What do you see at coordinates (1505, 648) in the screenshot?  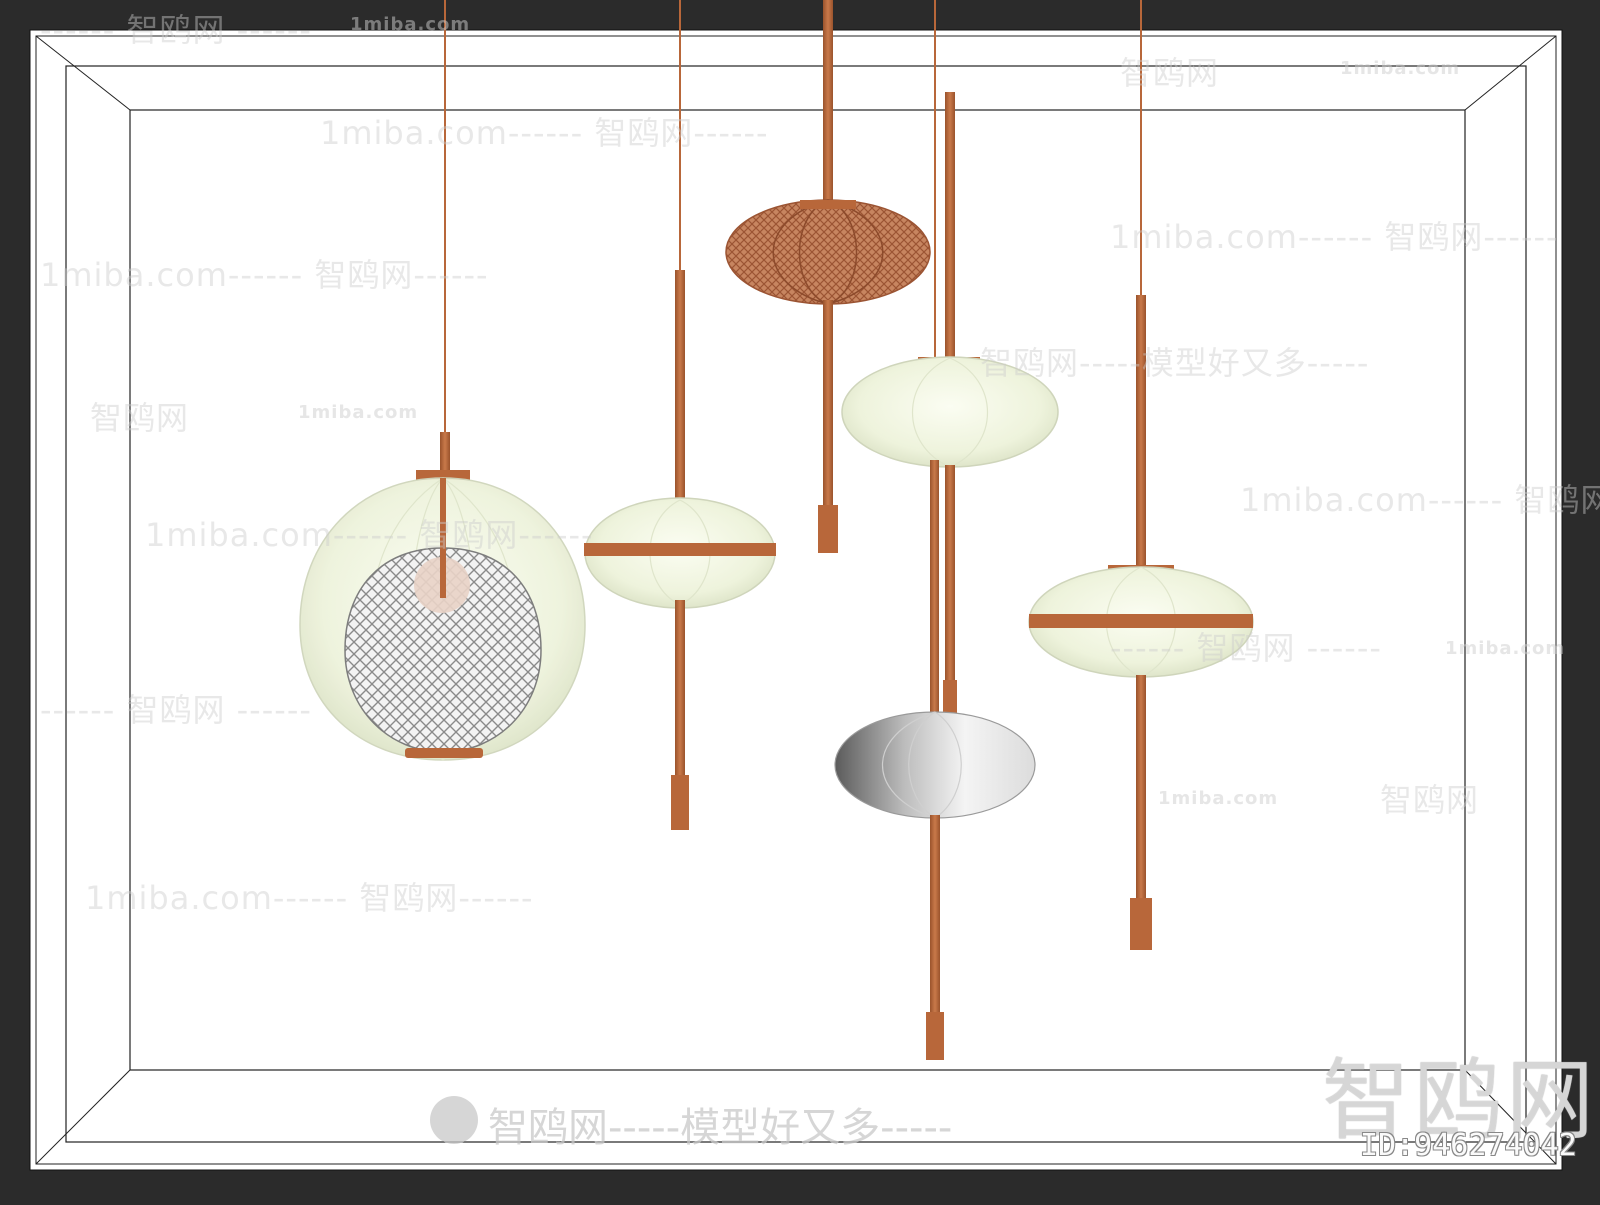 I see `watermark-en-right-3: 1miba.com` at bounding box center [1505, 648].